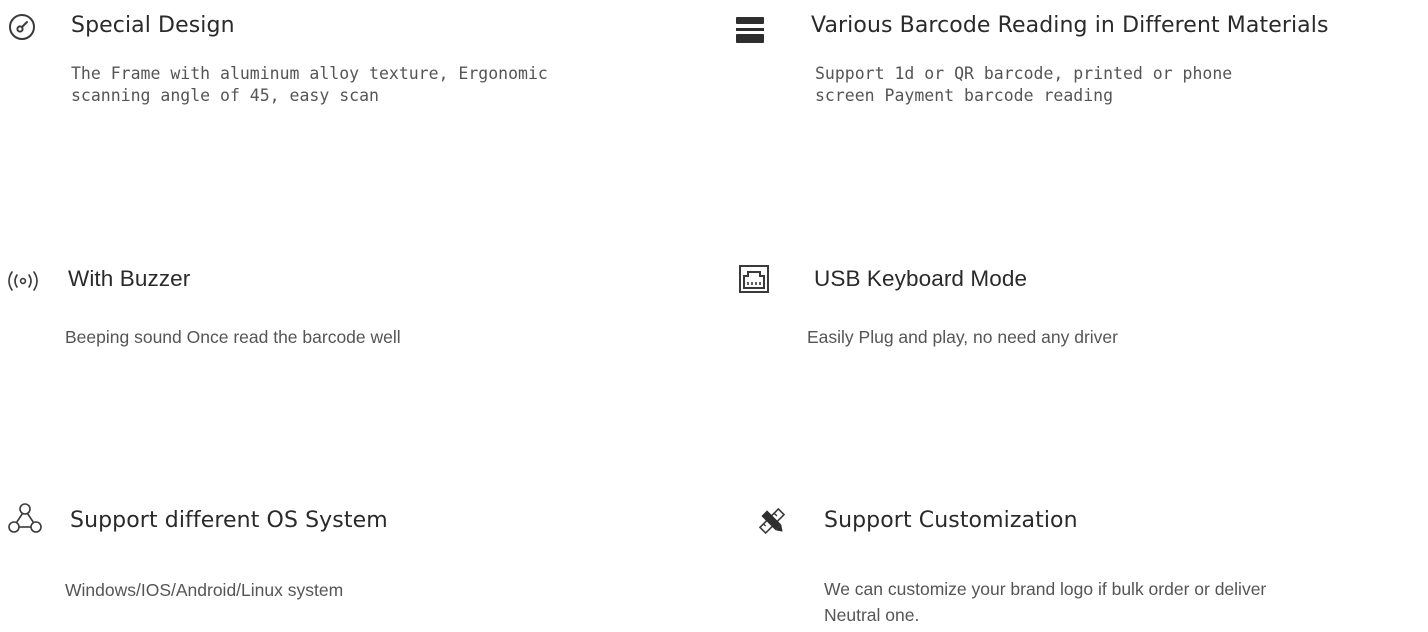 Image resolution: width=1428 pixels, height=632 pixels. I want to click on feature-title: Special Design, so click(153, 25).